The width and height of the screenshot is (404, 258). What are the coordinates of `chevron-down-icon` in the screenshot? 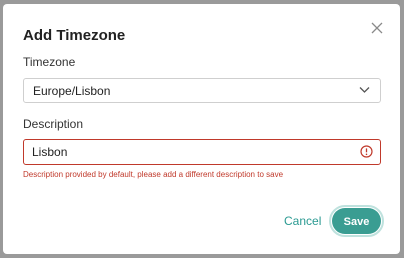 It's located at (364, 90).